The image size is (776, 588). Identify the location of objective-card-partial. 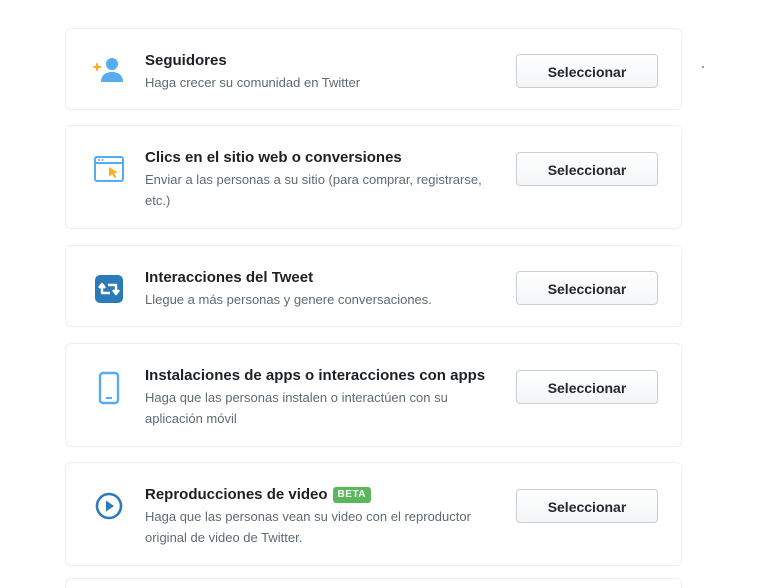
(373, 583).